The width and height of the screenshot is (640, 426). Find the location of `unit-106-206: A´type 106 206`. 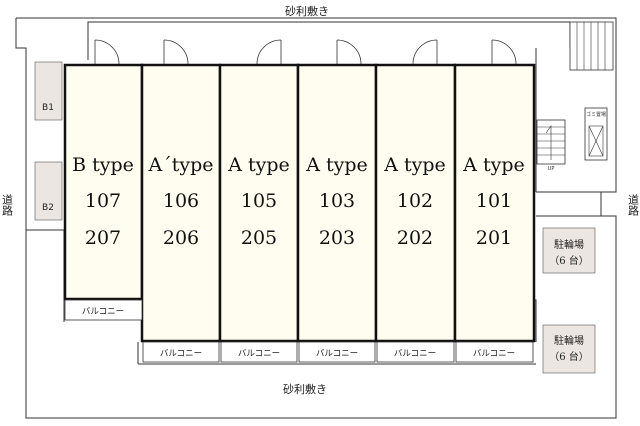

unit-106-206: A´type 106 206 is located at coordinates (181, 203).